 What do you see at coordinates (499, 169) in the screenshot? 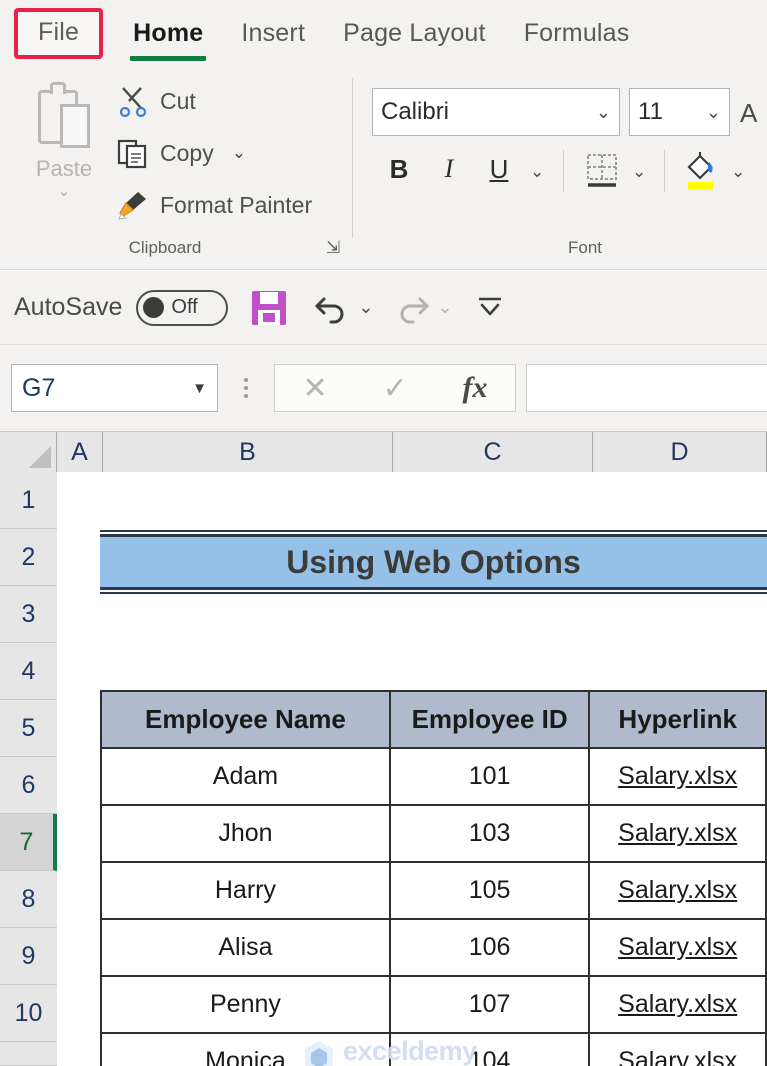
I see `underline-button: U` at bounding box center [499, 169].